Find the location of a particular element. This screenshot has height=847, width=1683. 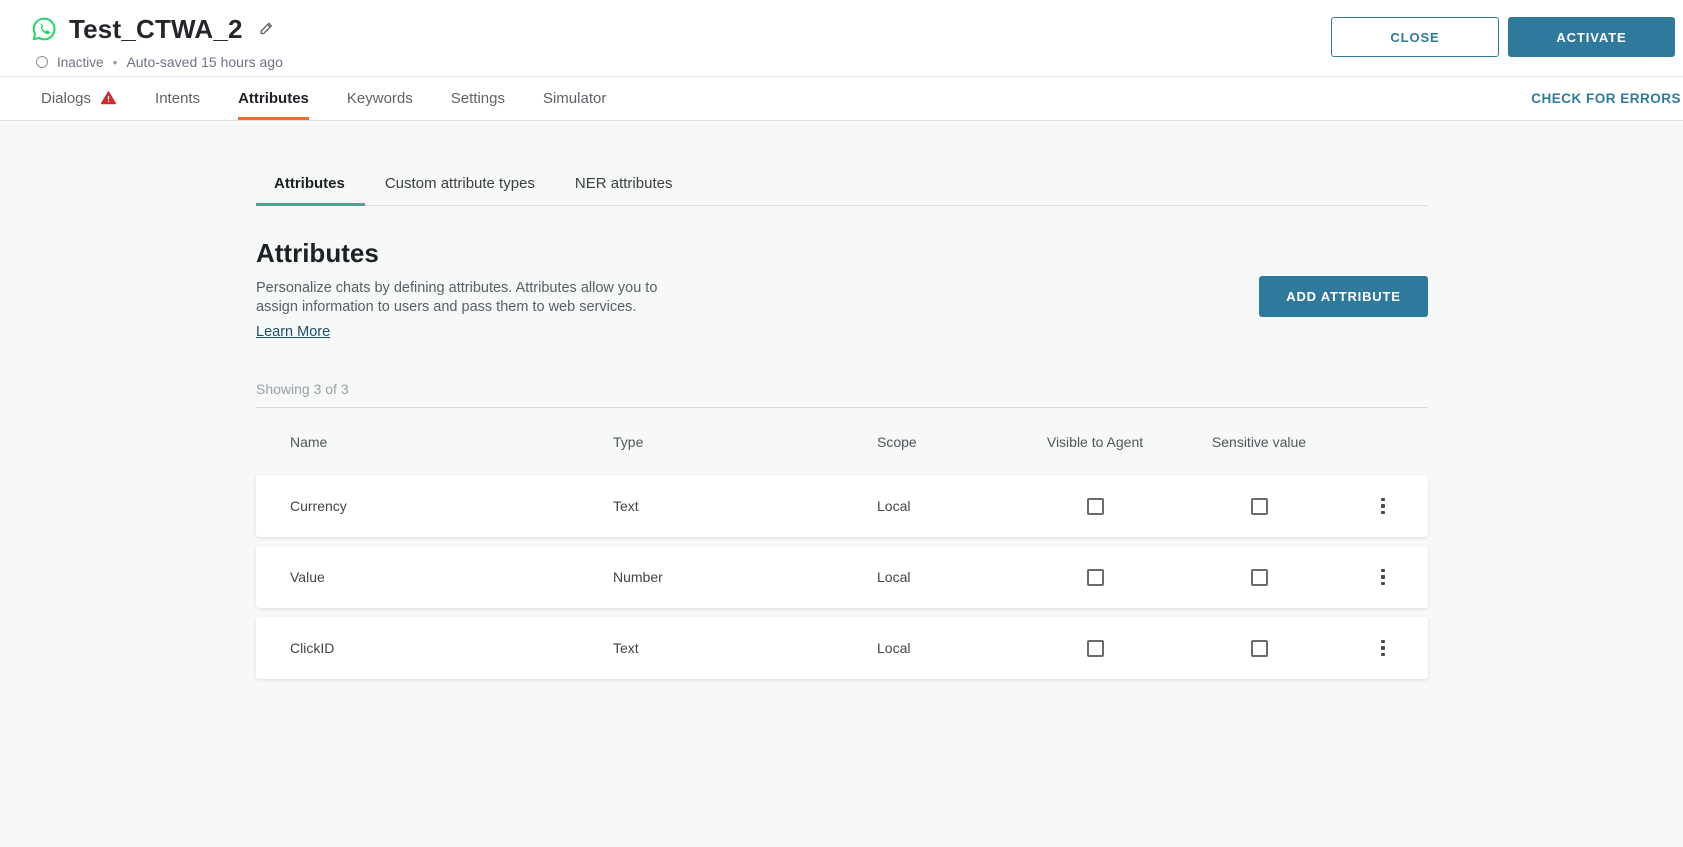

section-title: Attributes is located at coordinates (317, 253).